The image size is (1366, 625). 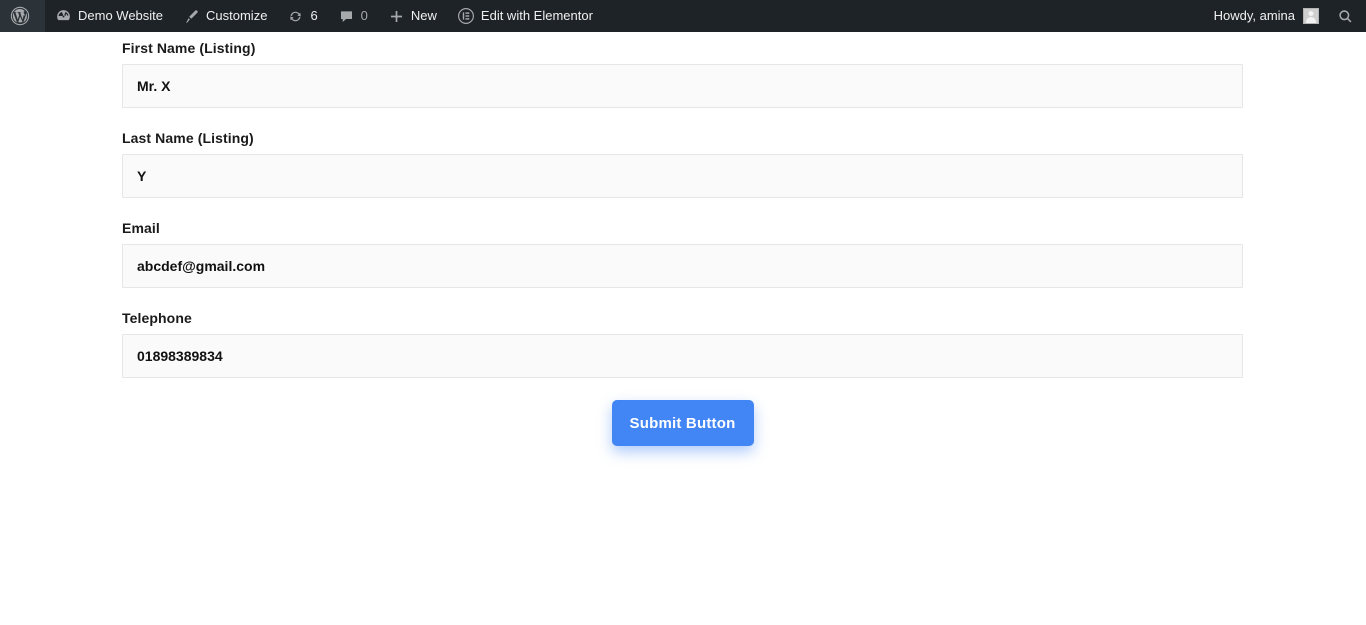 What do you see at coordinates (423, 15) in the screenshot?
I see `admin-bar-label-new: New` at bounding box center [423, 15].